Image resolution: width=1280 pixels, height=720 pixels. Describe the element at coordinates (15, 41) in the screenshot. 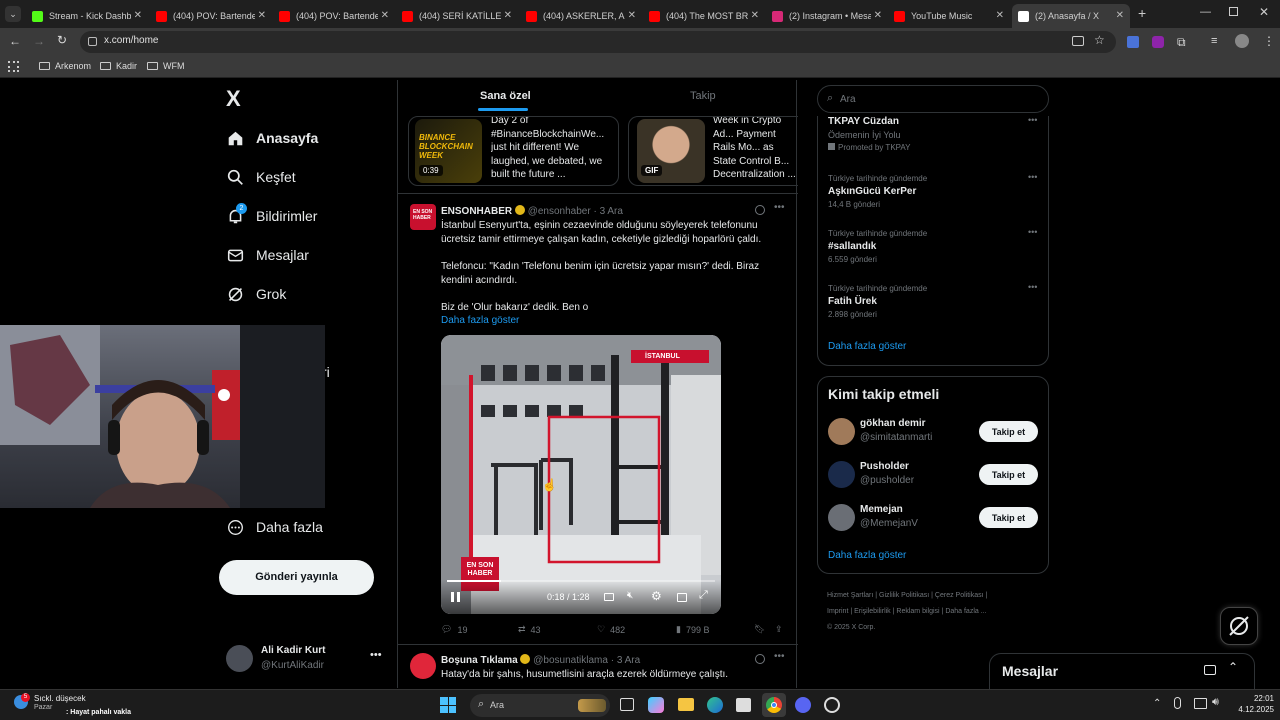

I see `back-icon: ←` at that location.